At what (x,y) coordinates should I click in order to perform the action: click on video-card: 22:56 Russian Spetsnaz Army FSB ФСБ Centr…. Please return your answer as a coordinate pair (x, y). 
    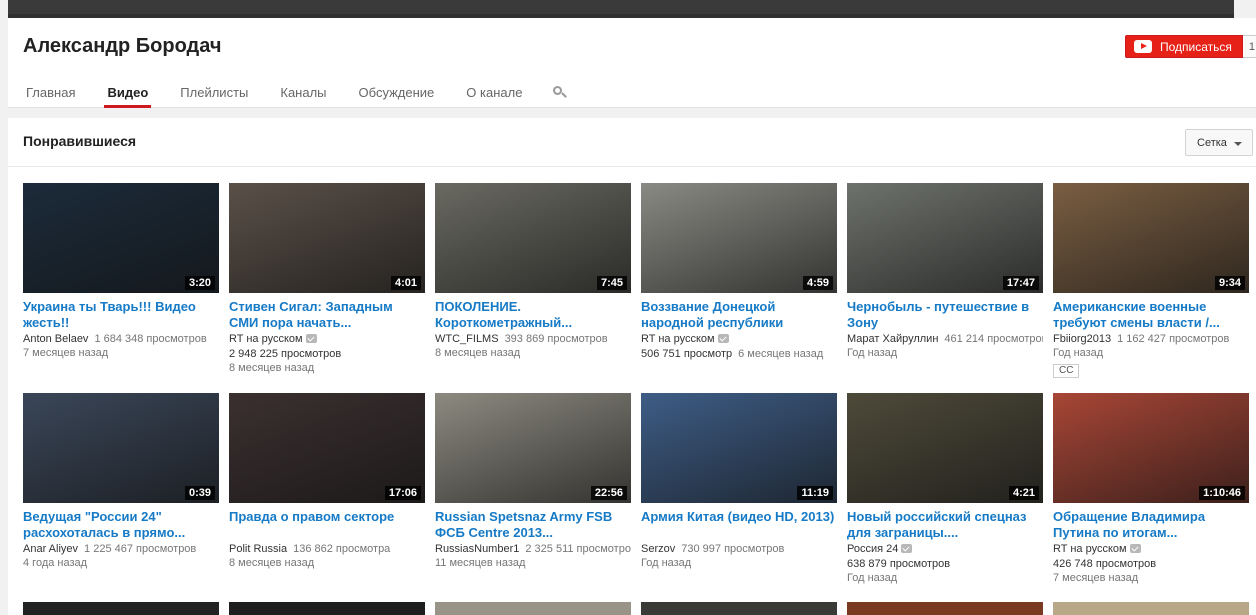
    Looking at the image, I should click on (533, 481).